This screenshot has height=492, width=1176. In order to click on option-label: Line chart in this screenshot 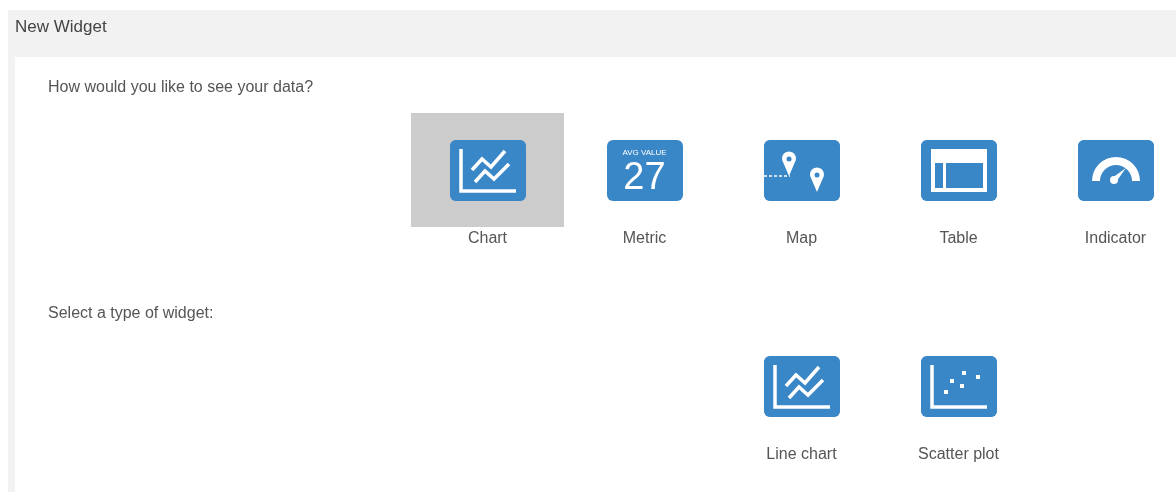, I will do `click(801, 454)`.